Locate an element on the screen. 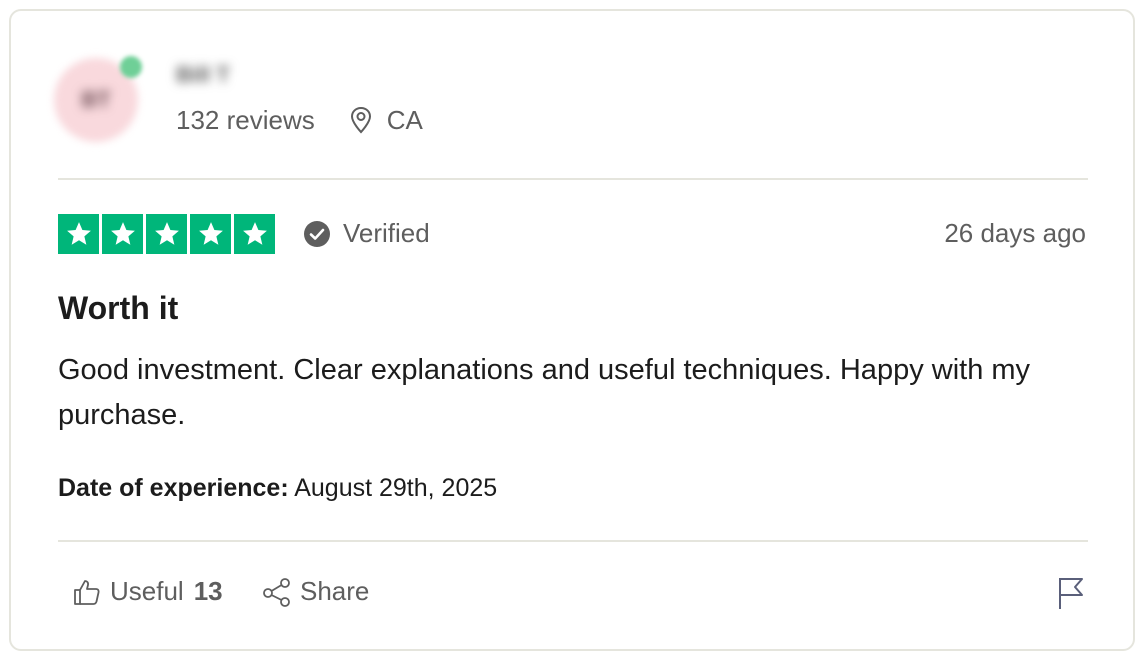  footer-divider is located at coordinates (573, 541).